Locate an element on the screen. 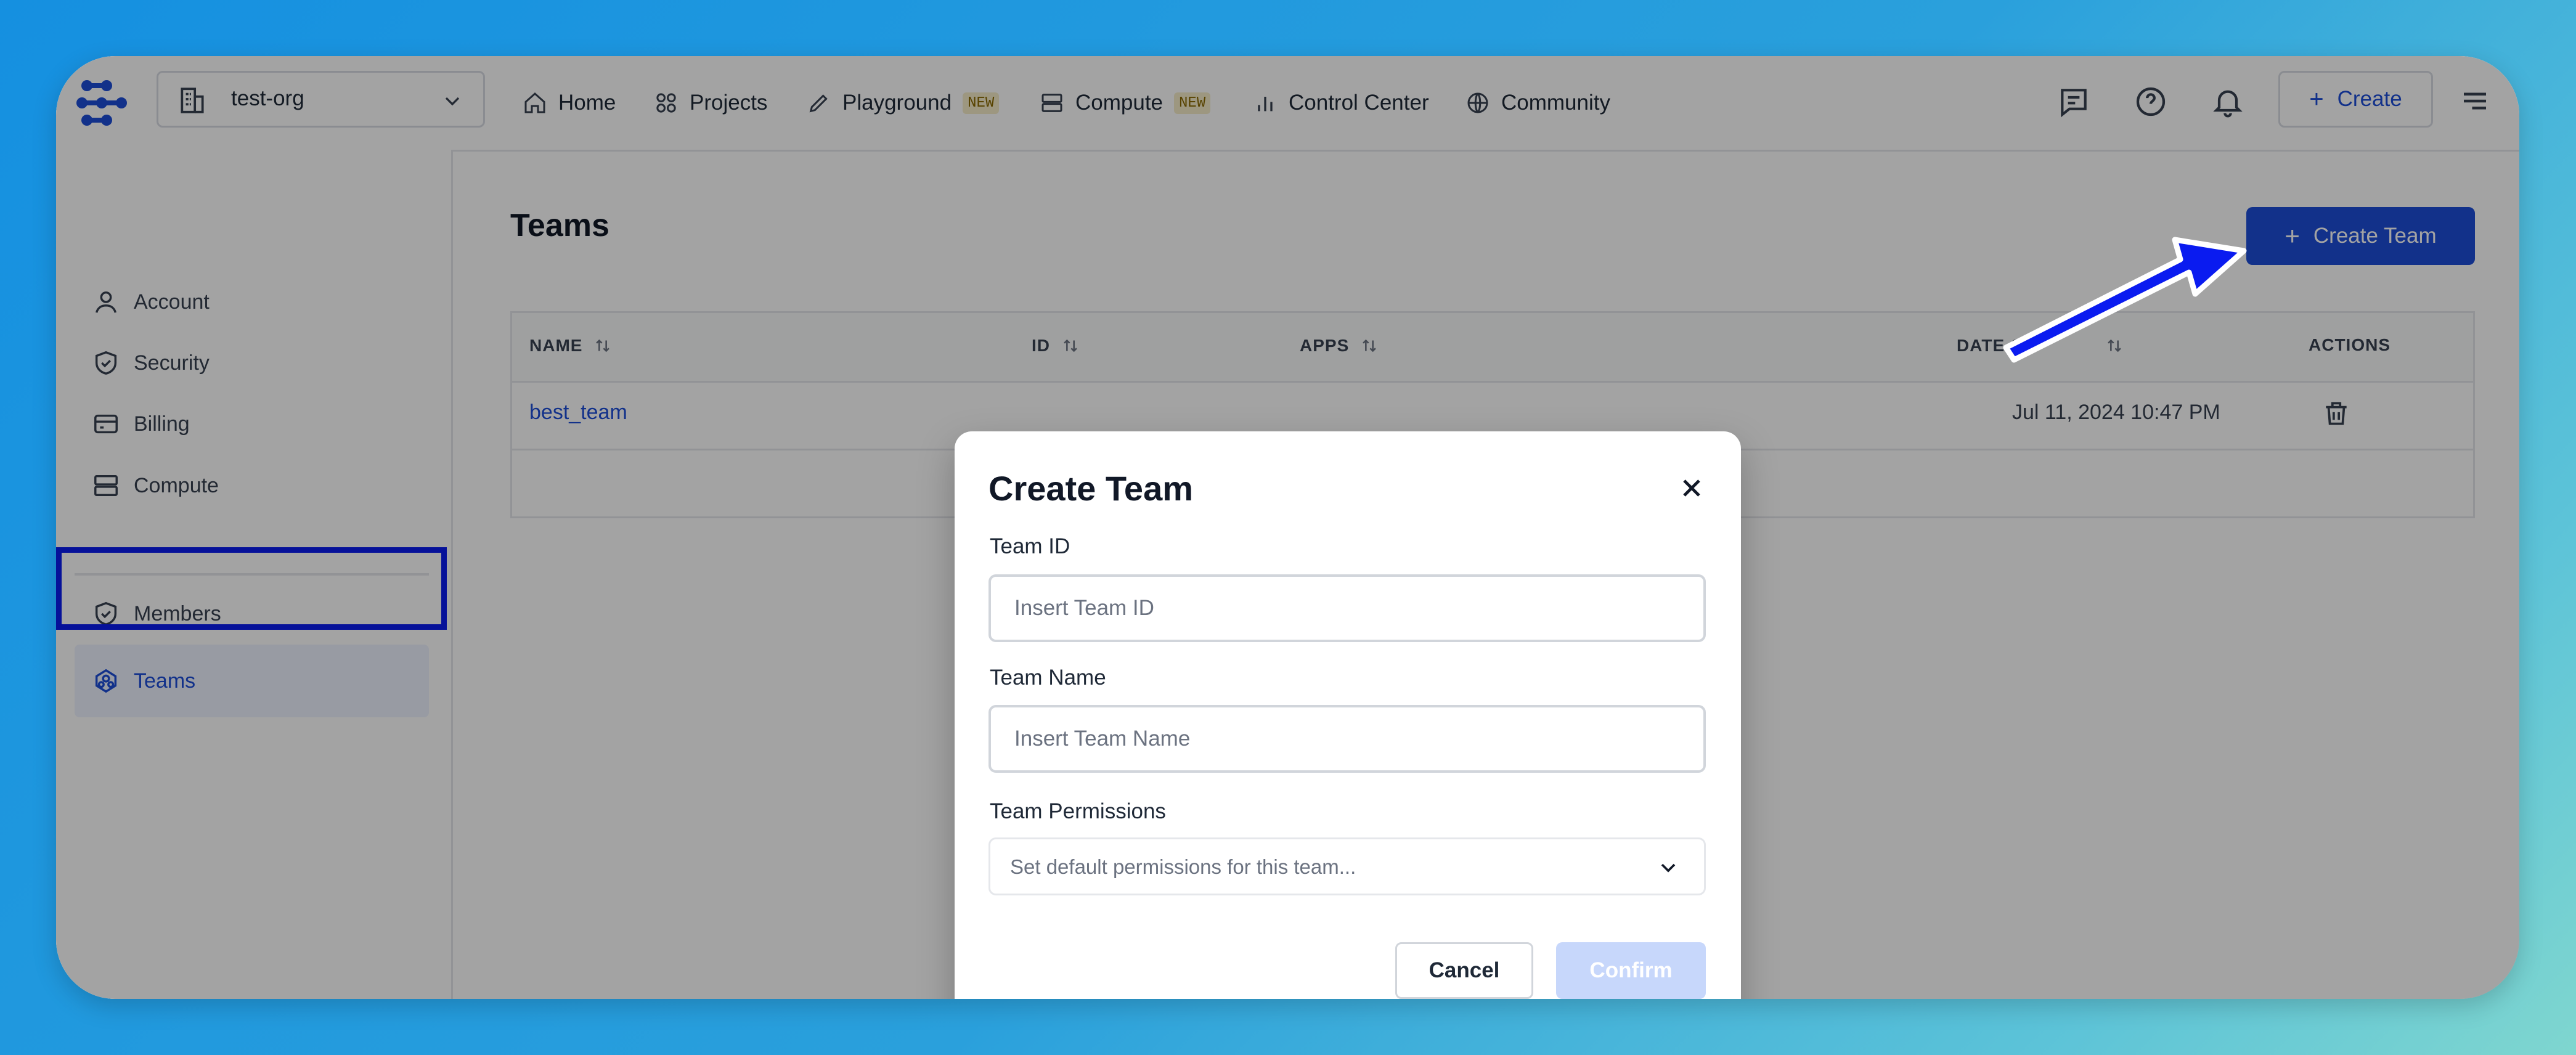  cancel-button: Cancel is located at coordinates (1464, 971).